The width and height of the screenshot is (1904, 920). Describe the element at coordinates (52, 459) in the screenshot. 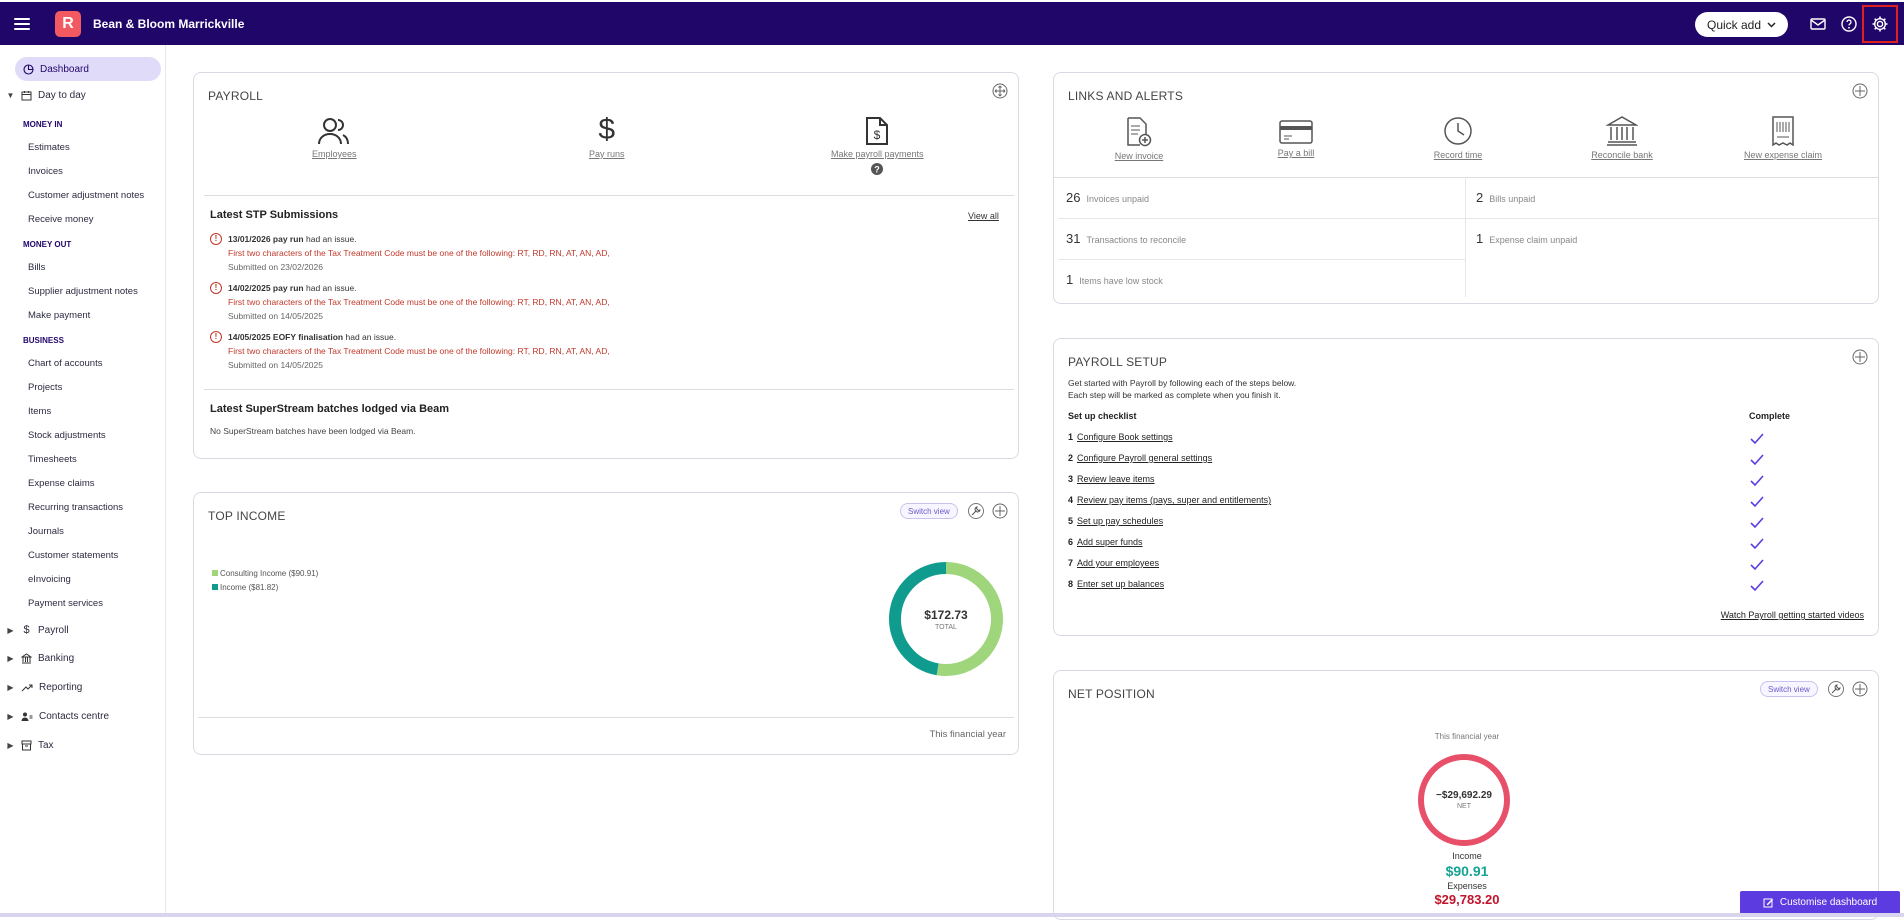

I see `sidebar-item-timesheets: Timesheets` at that location.